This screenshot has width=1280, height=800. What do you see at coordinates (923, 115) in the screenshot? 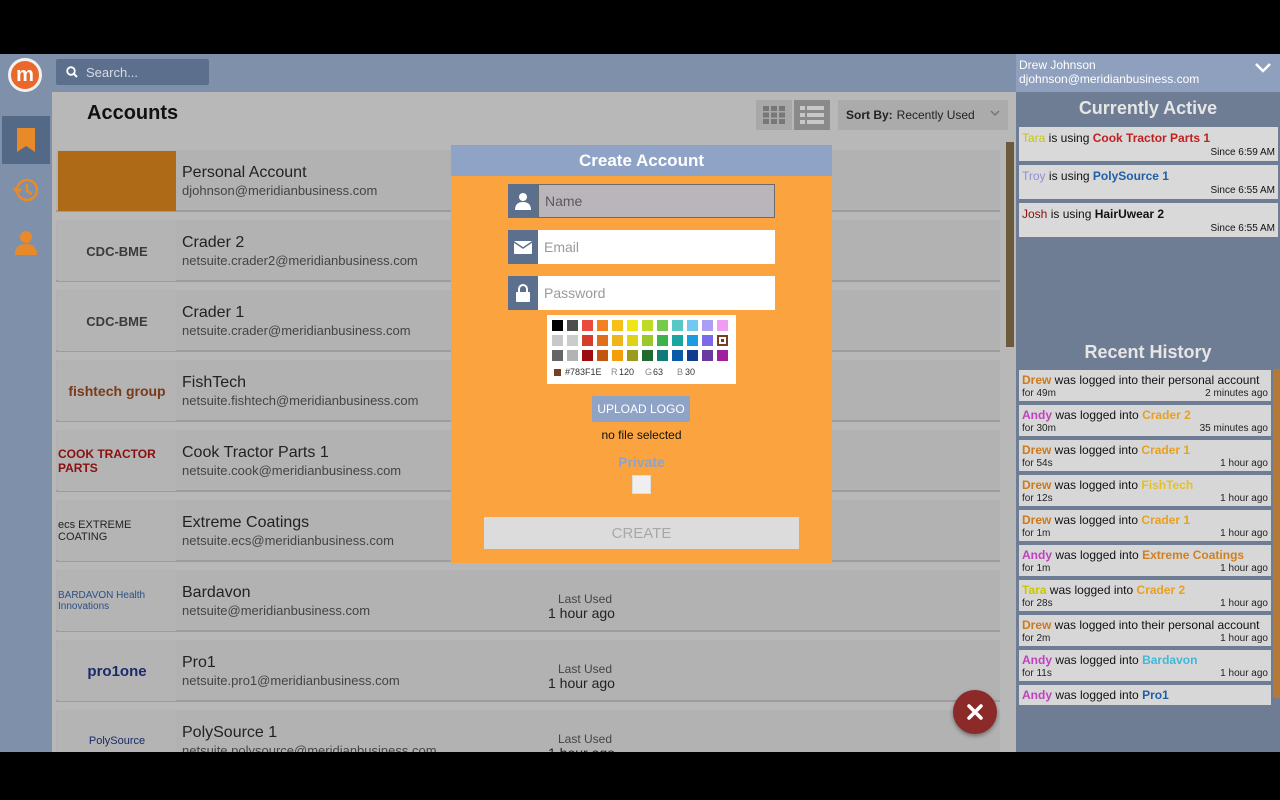
I see `sort-dropdown: Sort By: Recently Used` at bounding box center [923, 115].